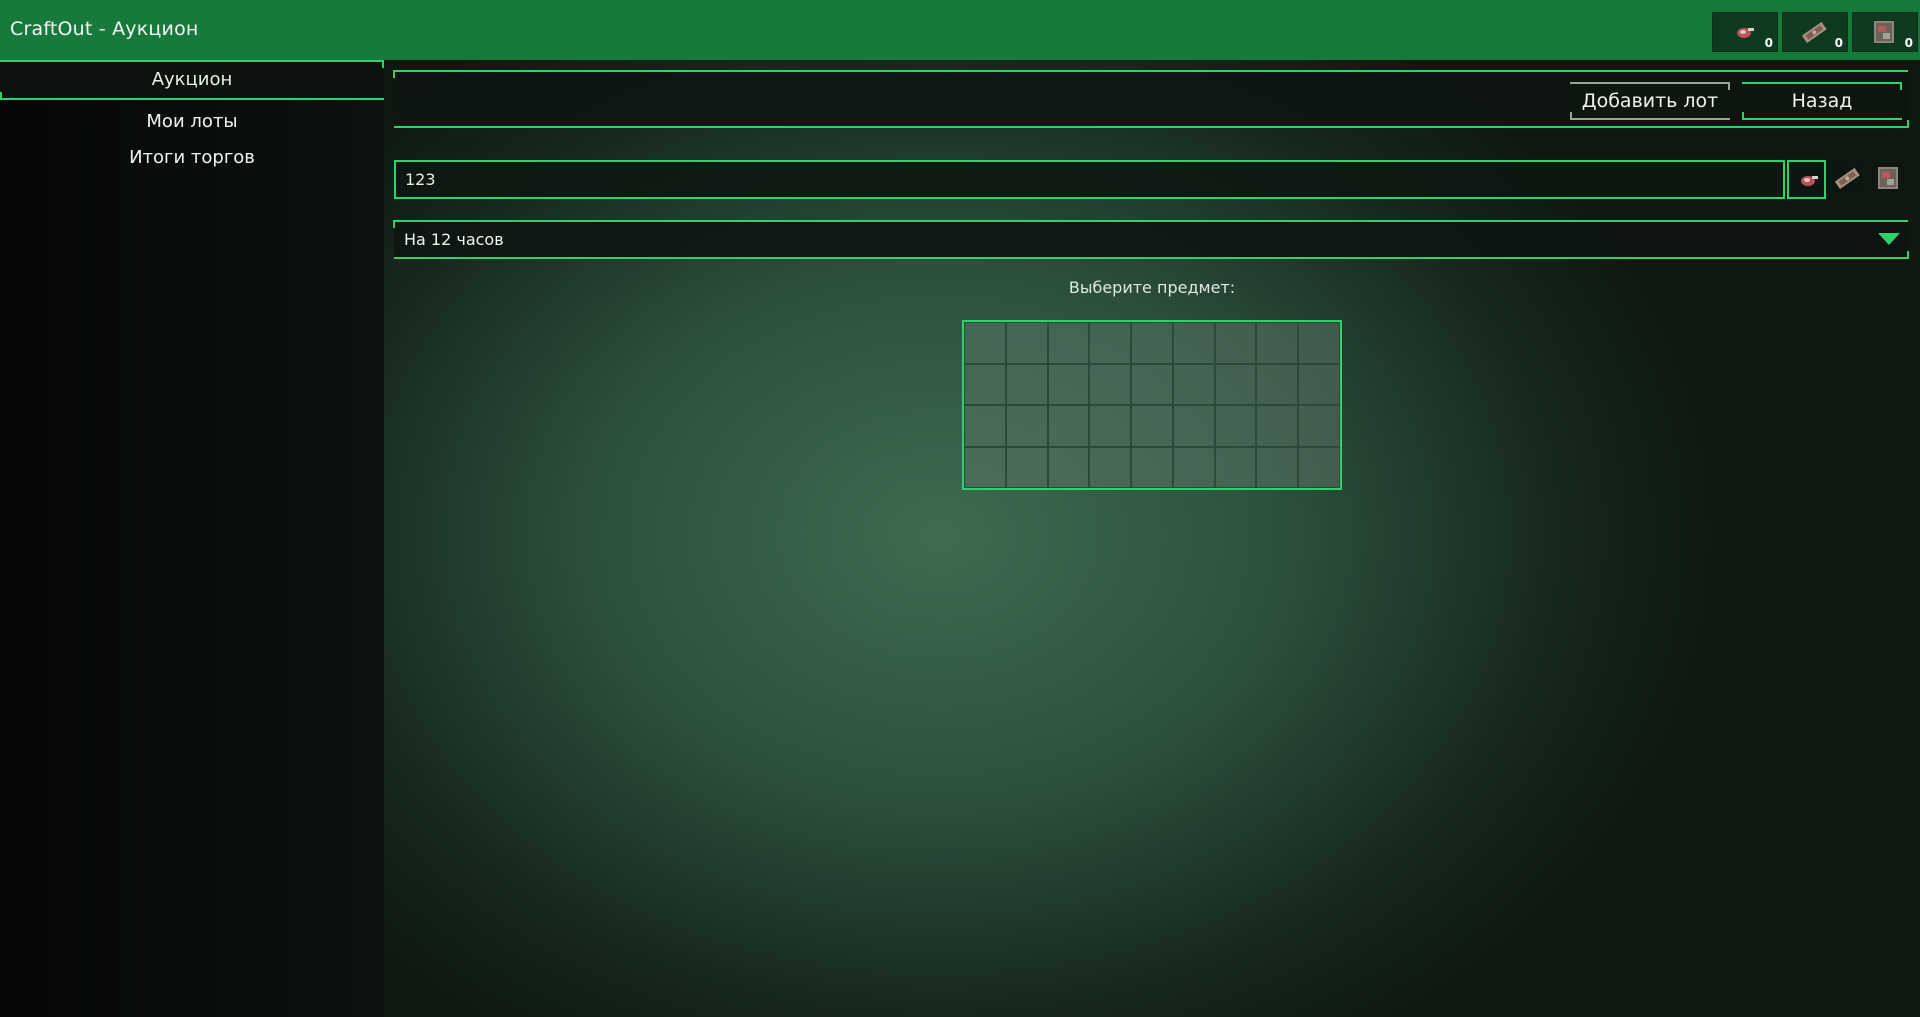 This screenshot has height=1017, width=1920. I want to click on currency-option-banknote, so click(1847, 179).